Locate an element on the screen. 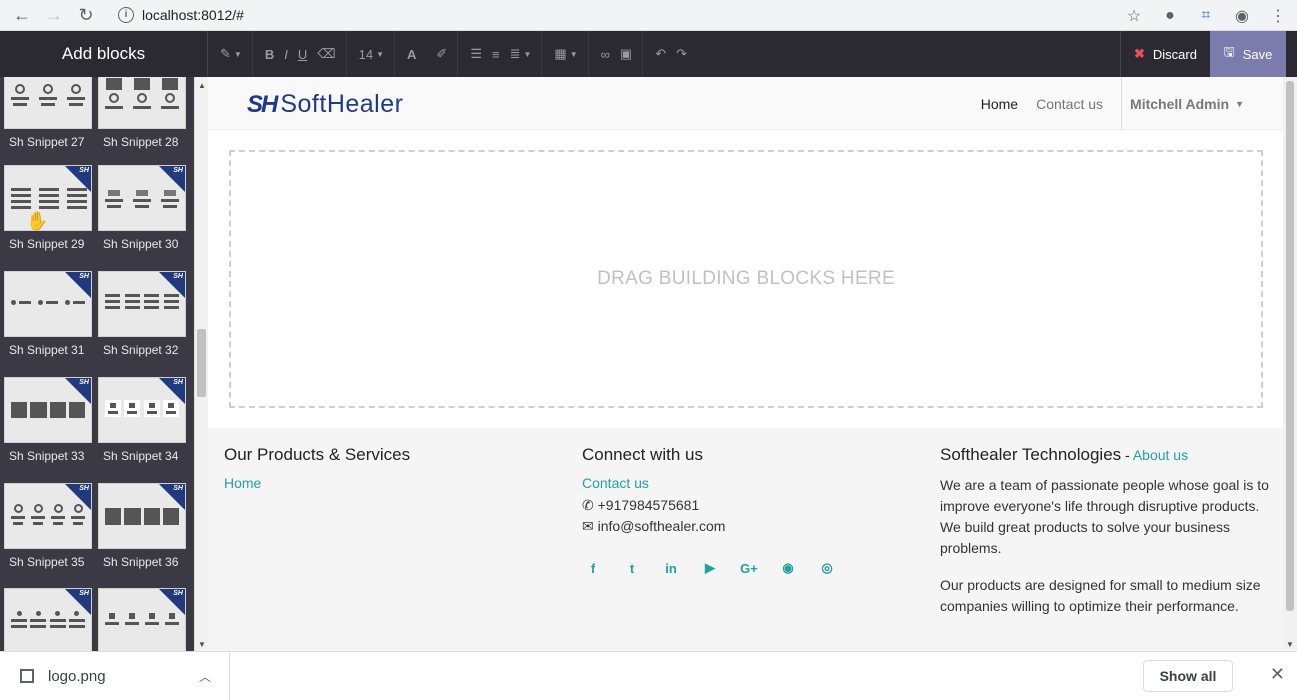  discard-label: Discard is located at coordinates (1174, 54).